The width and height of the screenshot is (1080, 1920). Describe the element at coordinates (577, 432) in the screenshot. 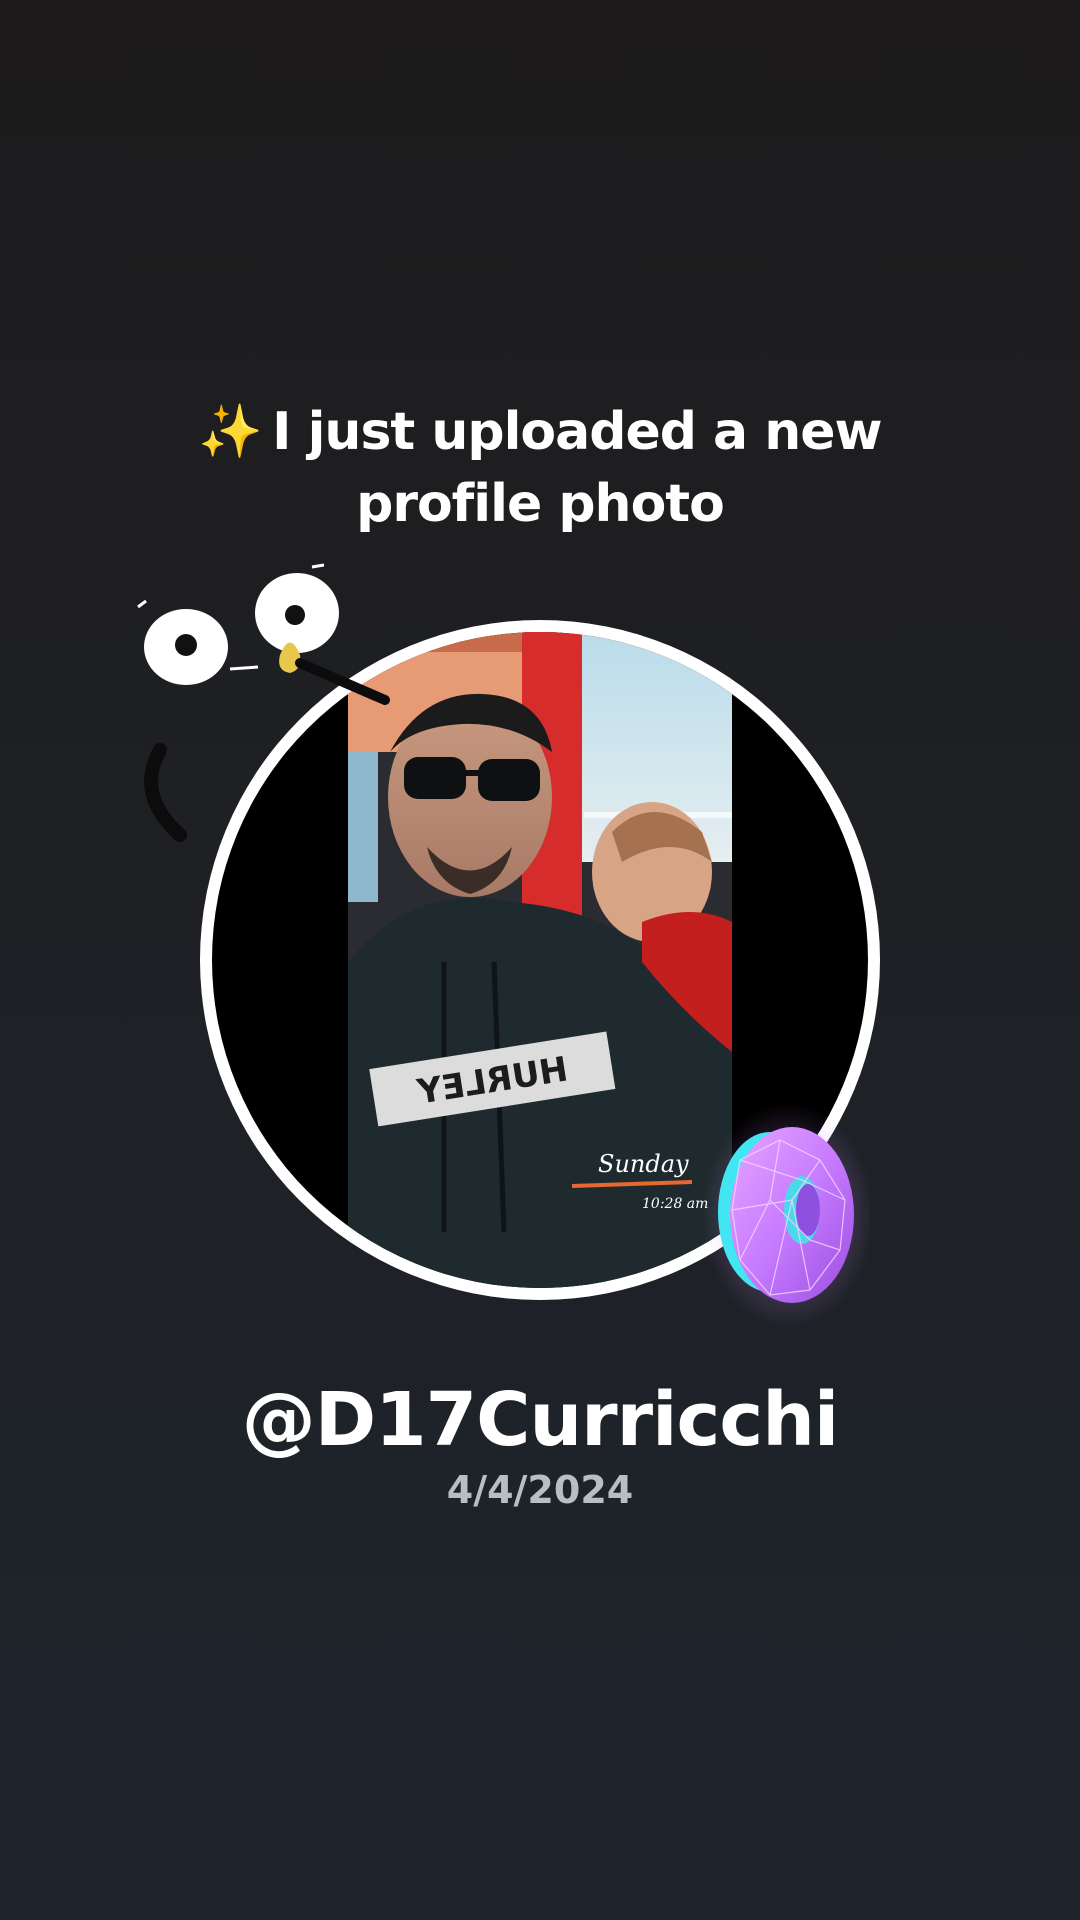

I see `headline-line-1: I just uploaded a new` at that location.